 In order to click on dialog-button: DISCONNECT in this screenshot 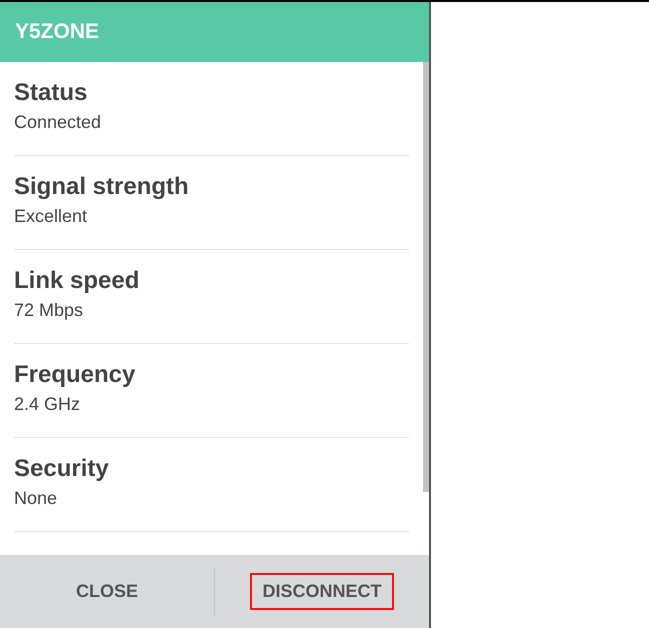, I will do `click(322, 591)`.